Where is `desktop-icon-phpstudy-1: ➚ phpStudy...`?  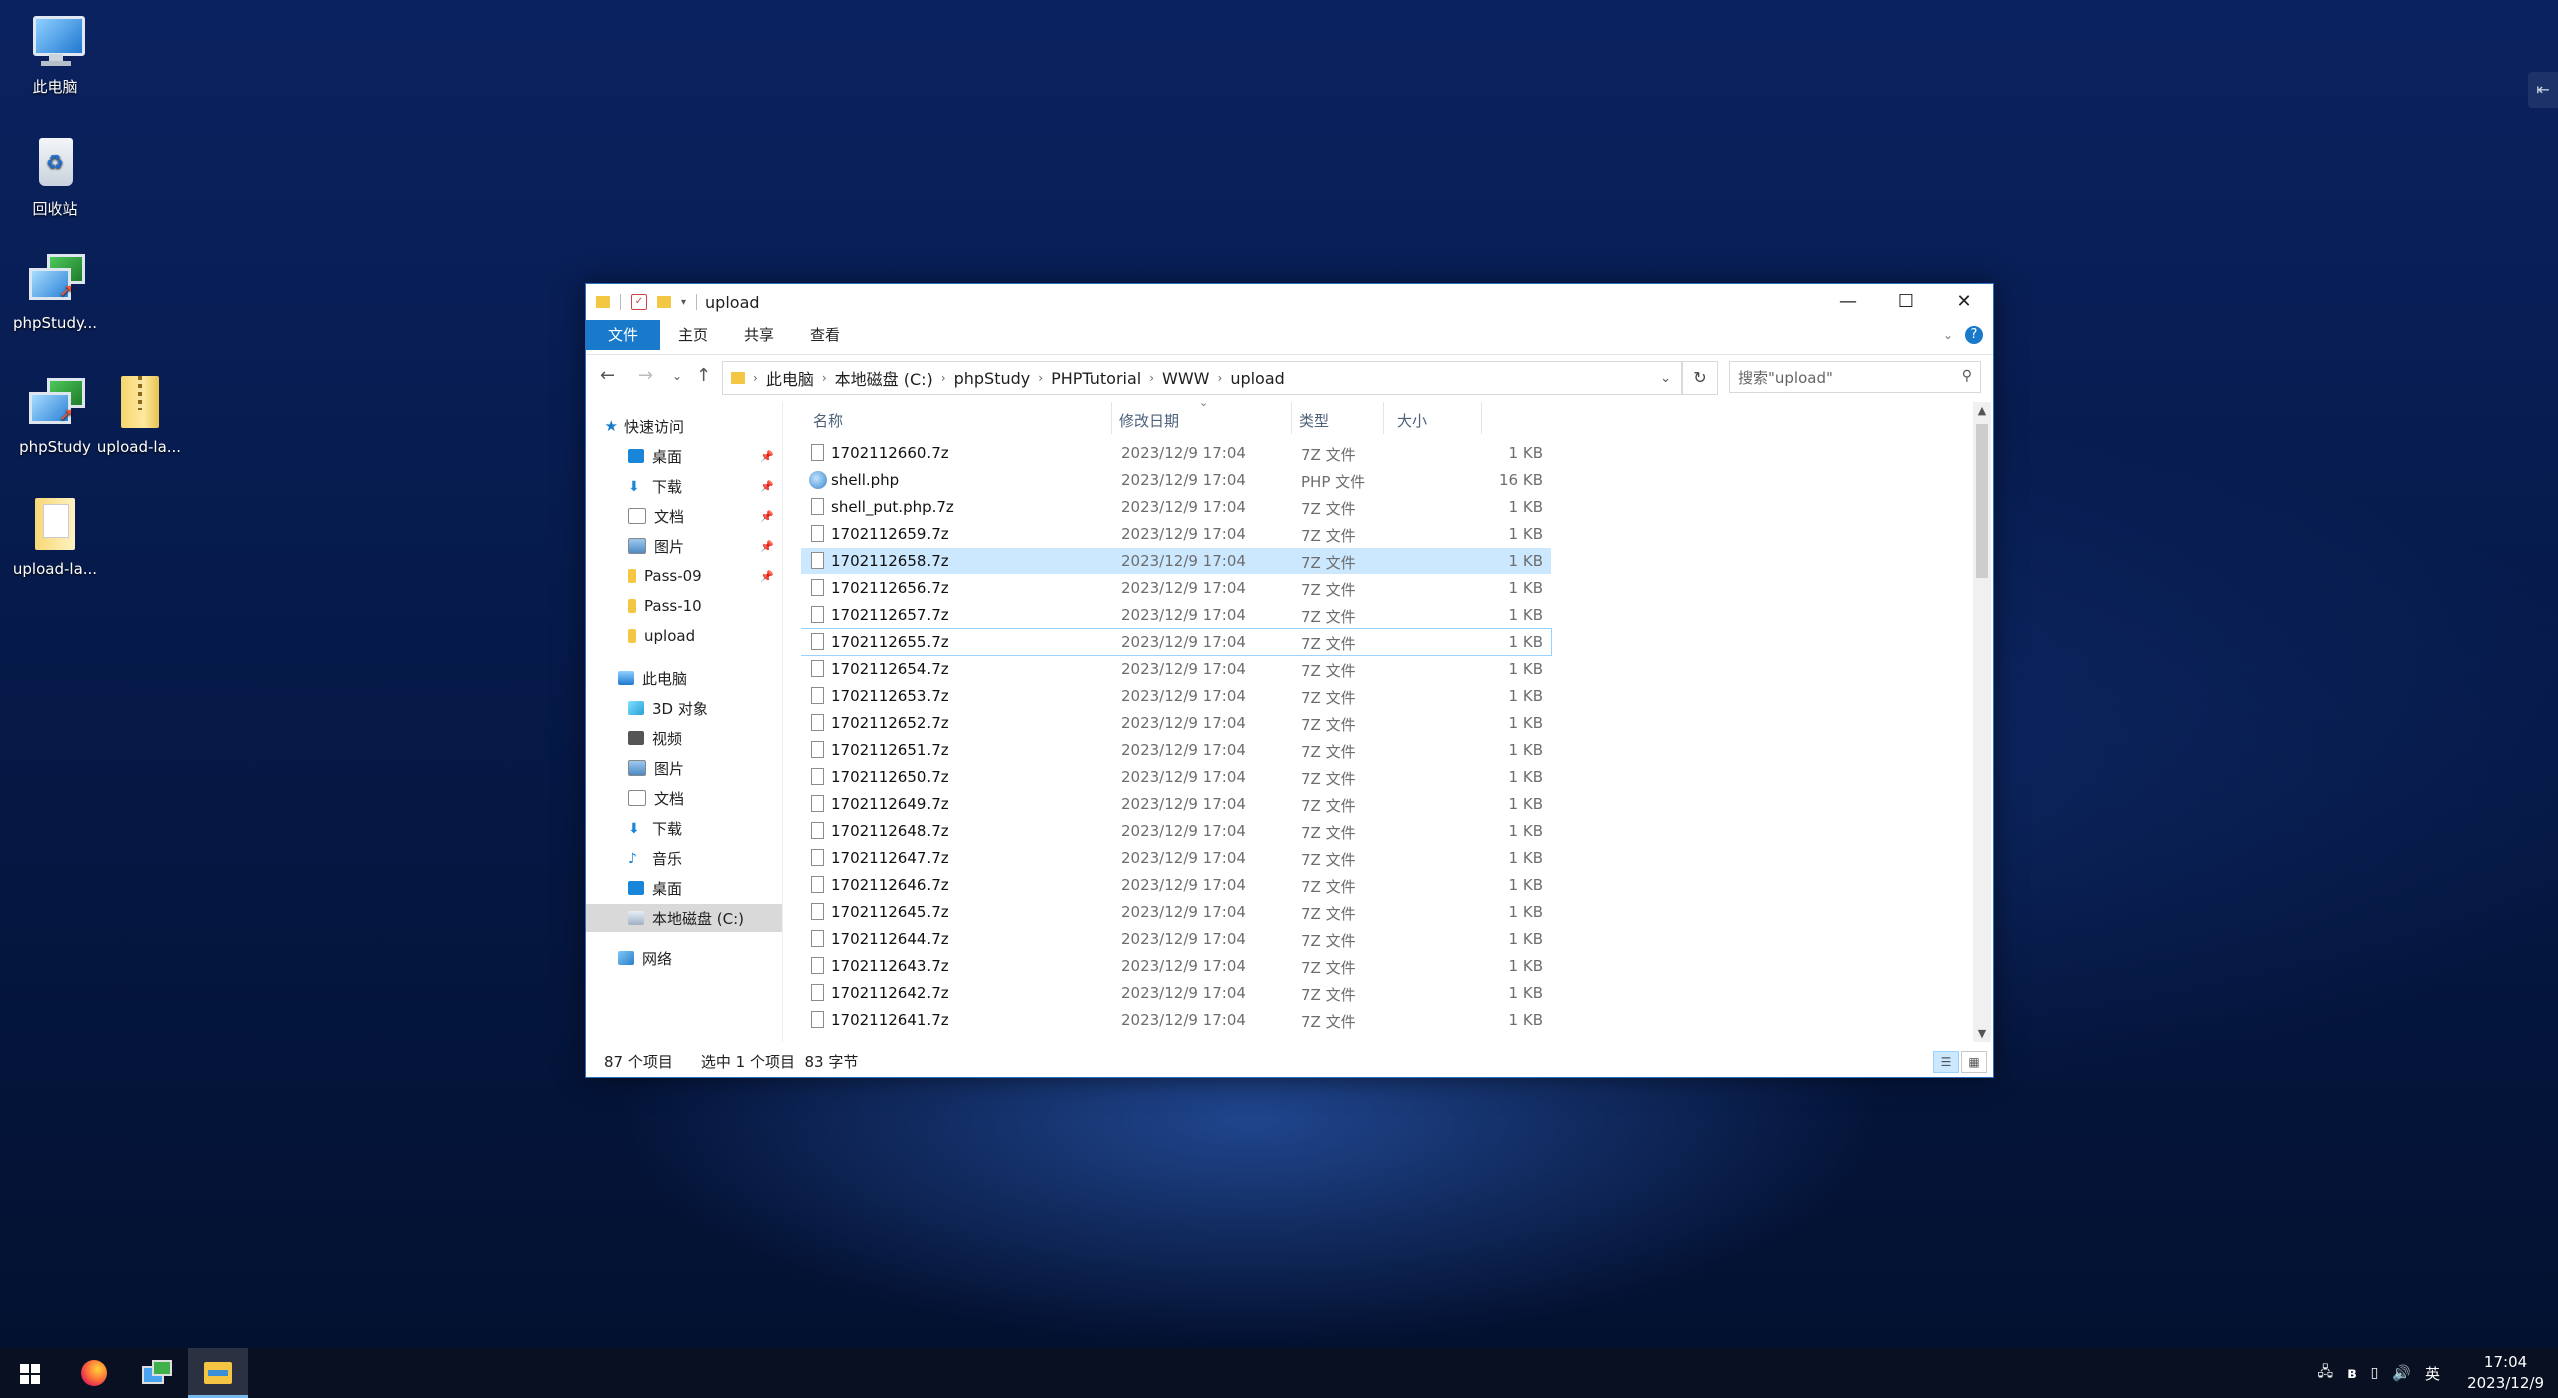
desktop-icon-phpstudy-1: ➚ phpStudy... is located at coordinates (55, 290).